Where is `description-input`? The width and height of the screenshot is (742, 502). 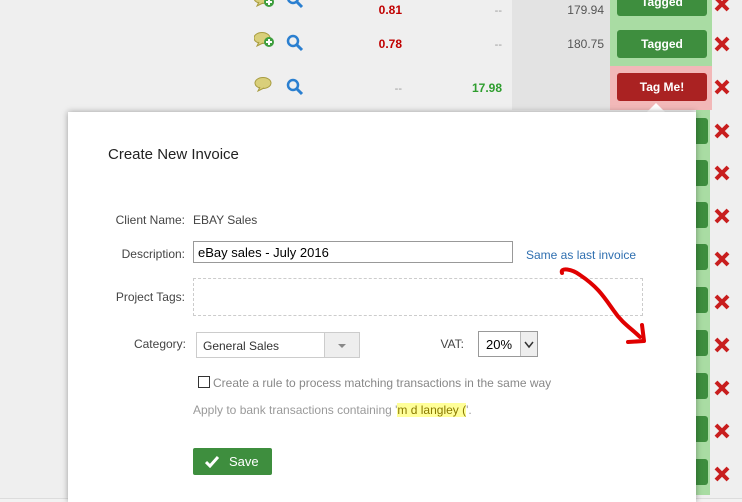
description-input is located at coordinates (353, 252).